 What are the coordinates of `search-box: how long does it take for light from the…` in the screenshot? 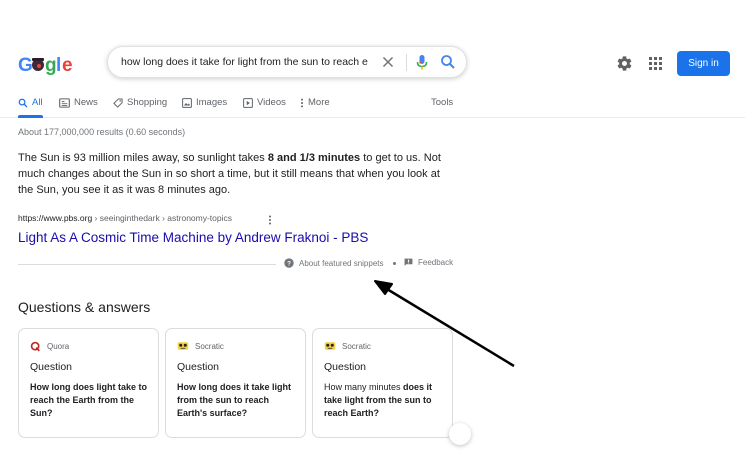 It's located at (287, 62).